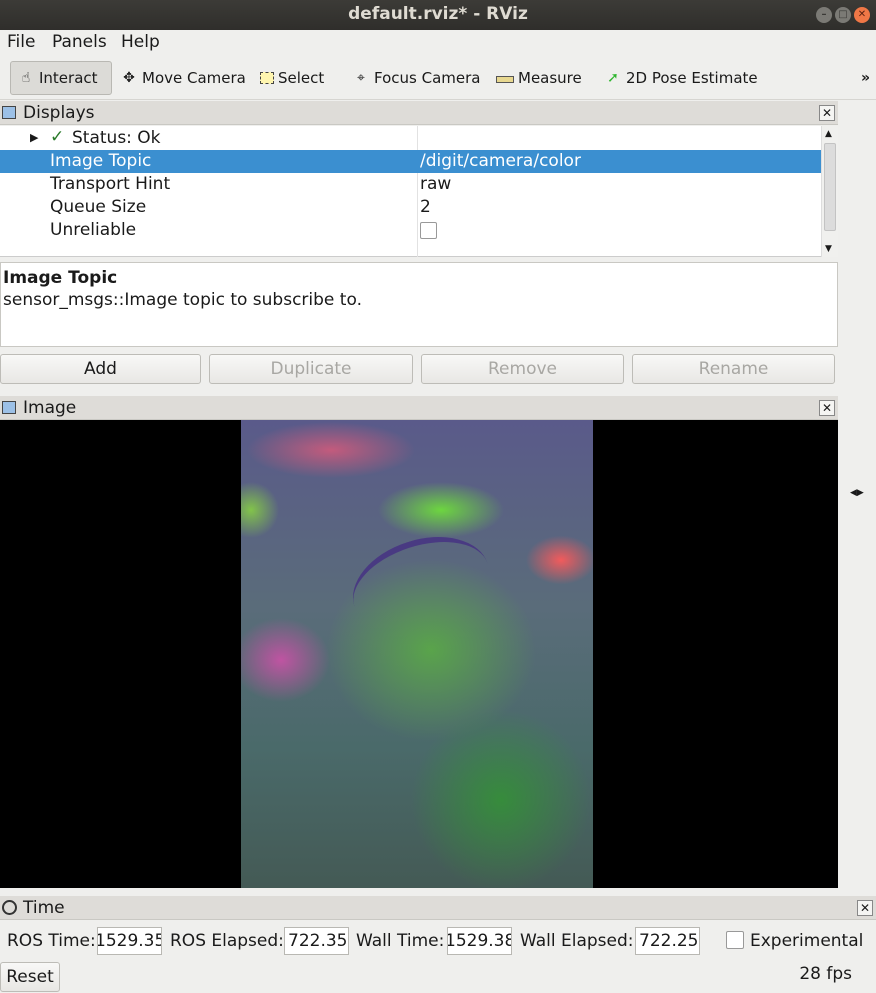 Image resolution: width=876 pixels, height=993 pixels. Describe the element at coordinates (827, 113) in the screenshot. I see `displays-close-button: ✕` at that location.